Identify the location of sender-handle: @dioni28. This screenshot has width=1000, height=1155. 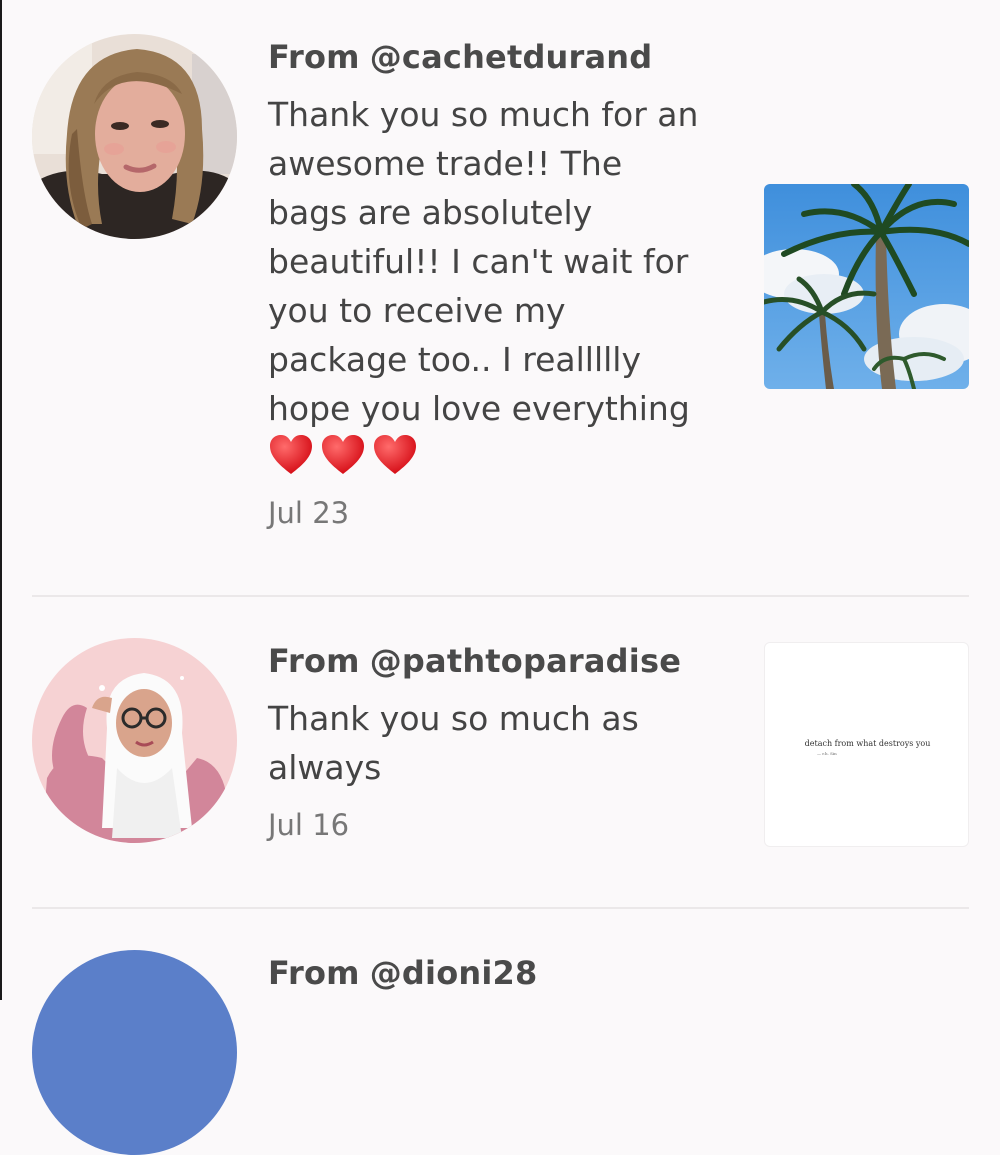
(454, 973).